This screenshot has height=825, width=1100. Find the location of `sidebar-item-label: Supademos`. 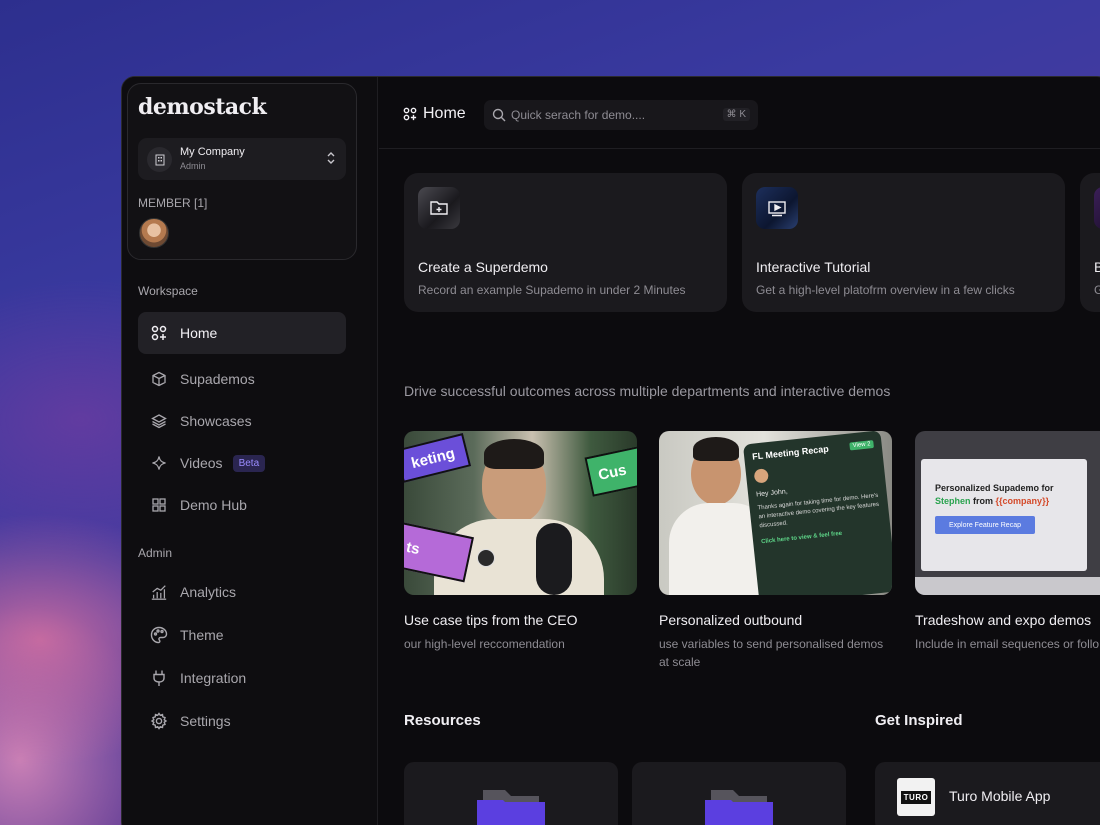

sidebar-item-label: Supademos is located at coordinates (217, 379).